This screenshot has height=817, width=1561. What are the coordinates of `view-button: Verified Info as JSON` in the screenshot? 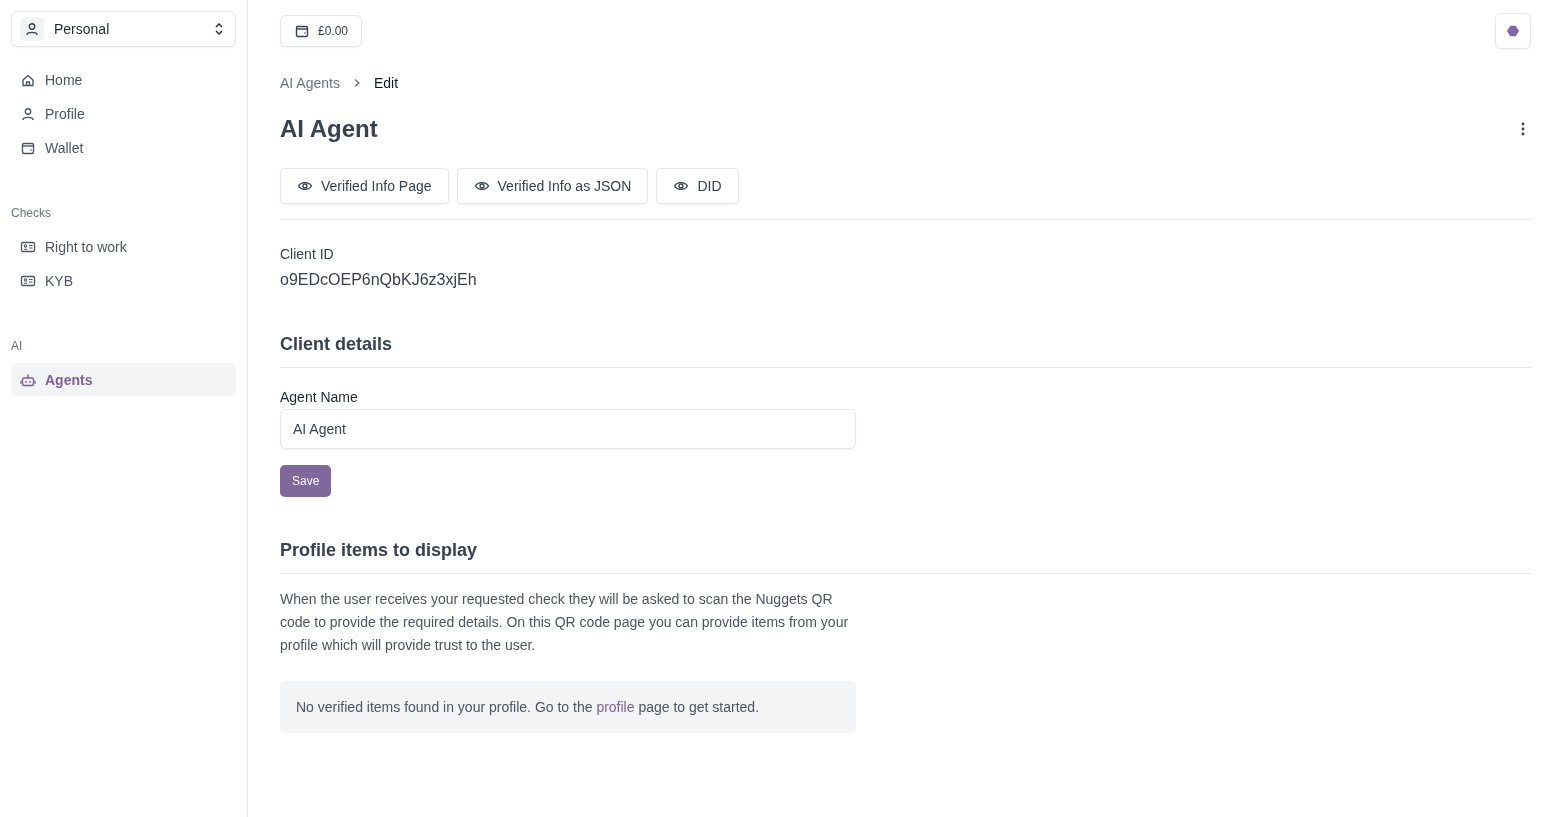 It's located at (552, 186).